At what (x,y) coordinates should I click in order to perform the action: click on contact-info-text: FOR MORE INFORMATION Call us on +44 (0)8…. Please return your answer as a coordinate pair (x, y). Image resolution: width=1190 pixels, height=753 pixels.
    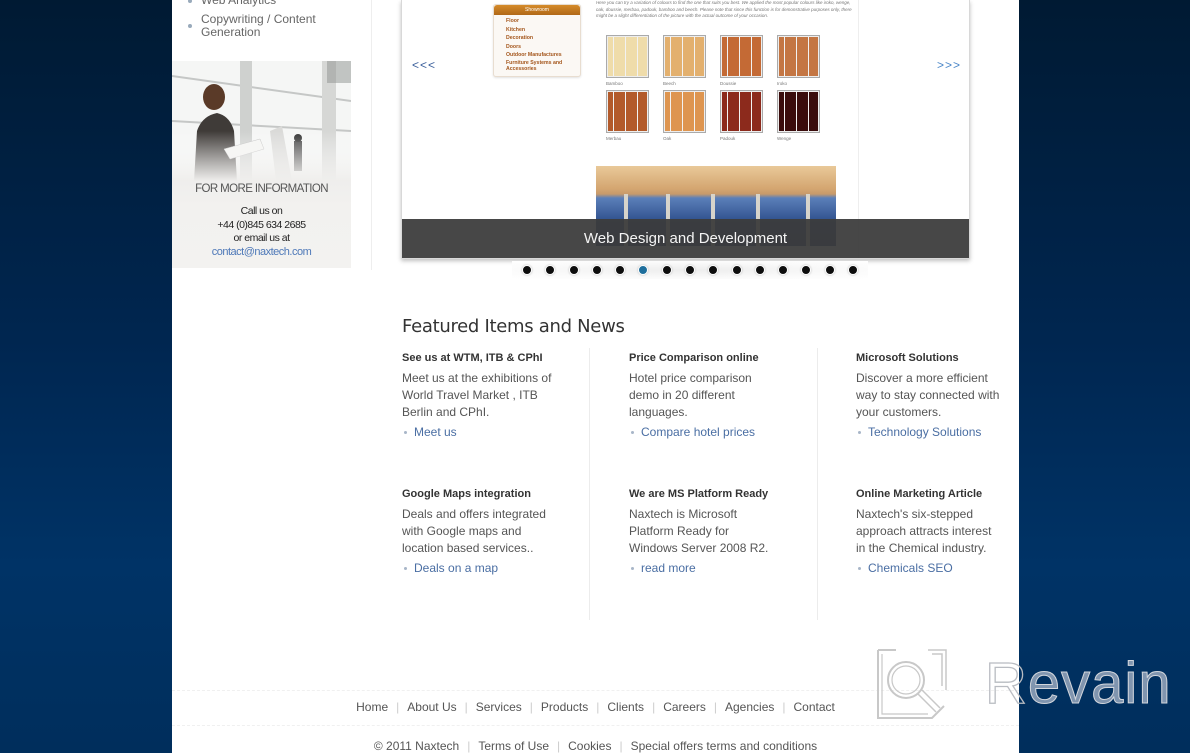
    Looking at the image, I should click on (261, 221).